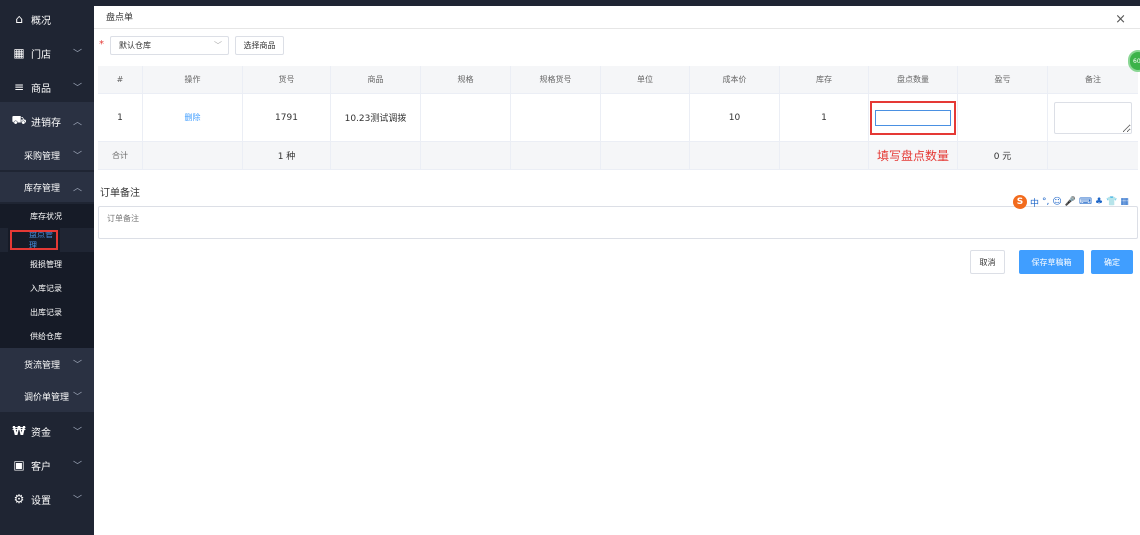 This screenshot has height=535, width=1140. What do you see at coordinates (101, 44) in the screenshot?
I see `required-asterisk: *` at bounding box center [101, 44].